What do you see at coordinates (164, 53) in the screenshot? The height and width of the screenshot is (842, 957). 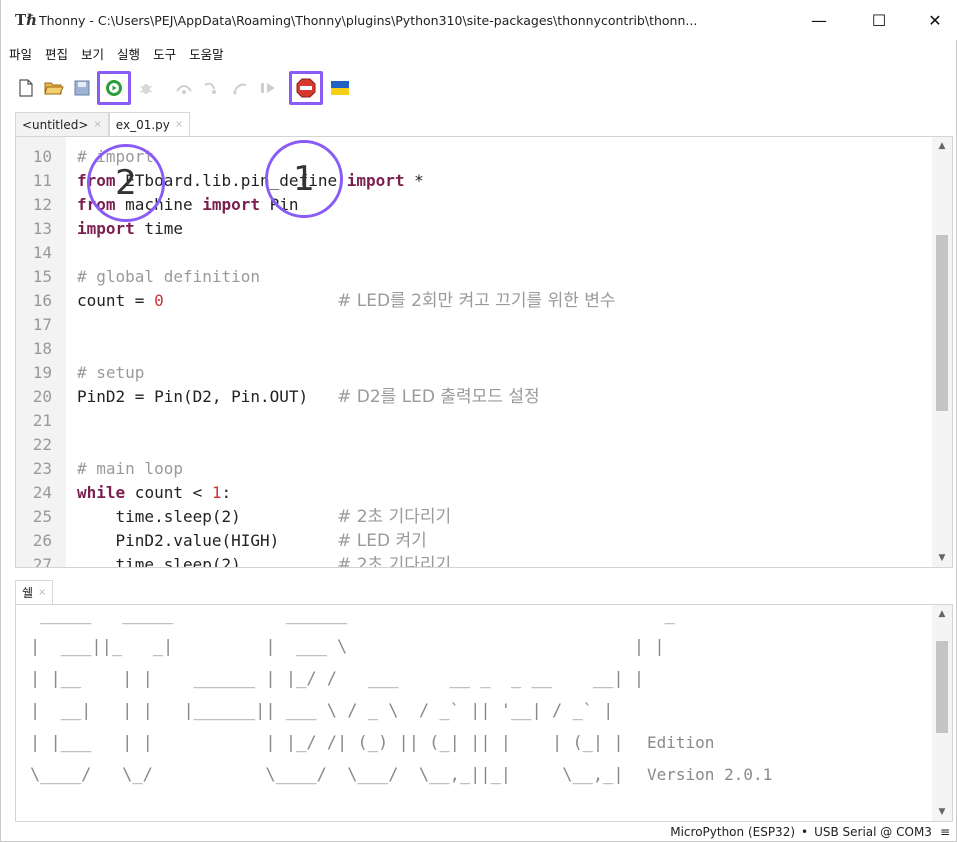 I see `menu-tools: 도구` at bounding box center [164, 53].